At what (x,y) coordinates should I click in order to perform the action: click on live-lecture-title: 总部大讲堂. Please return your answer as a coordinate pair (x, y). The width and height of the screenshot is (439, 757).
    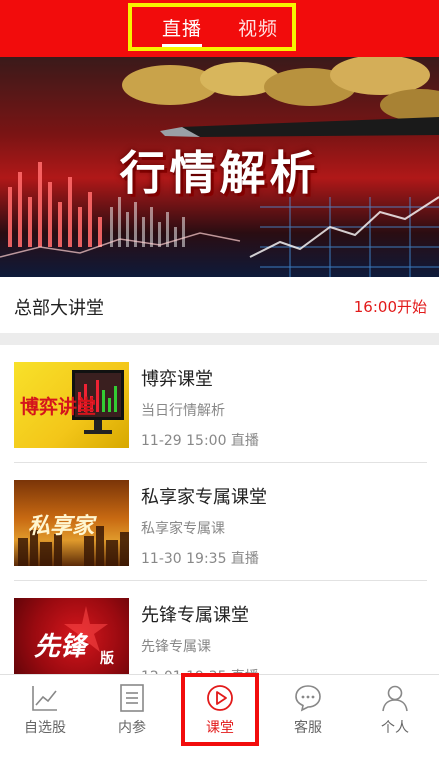
    Looking at the image, I should click on (59, 308).